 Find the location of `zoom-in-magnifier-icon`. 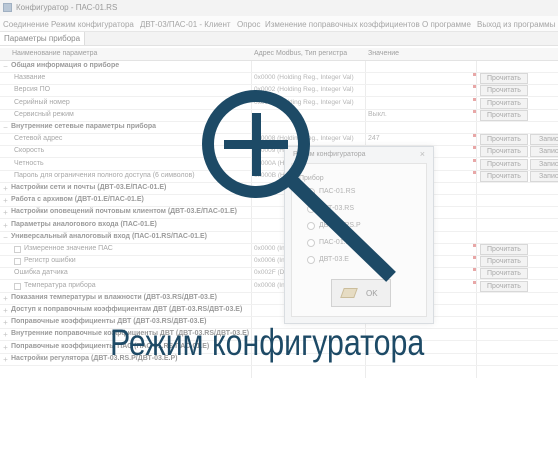

zoom-in-magnifier-icon is located at coordinates (299, 186).